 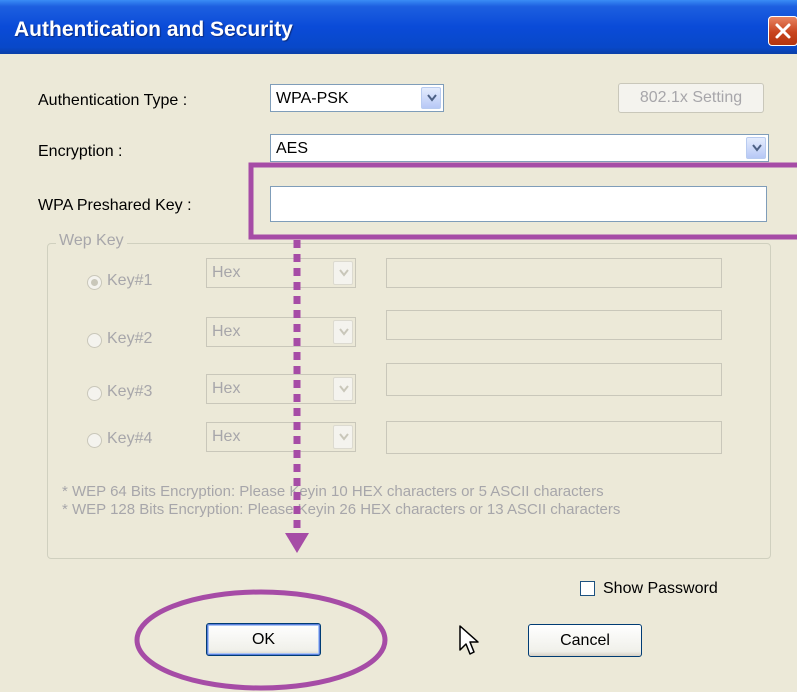 What do you see at coordinates (261, 640) in the screenshot?
I see `annotation-ellipse` at bounding box center [261, 640].